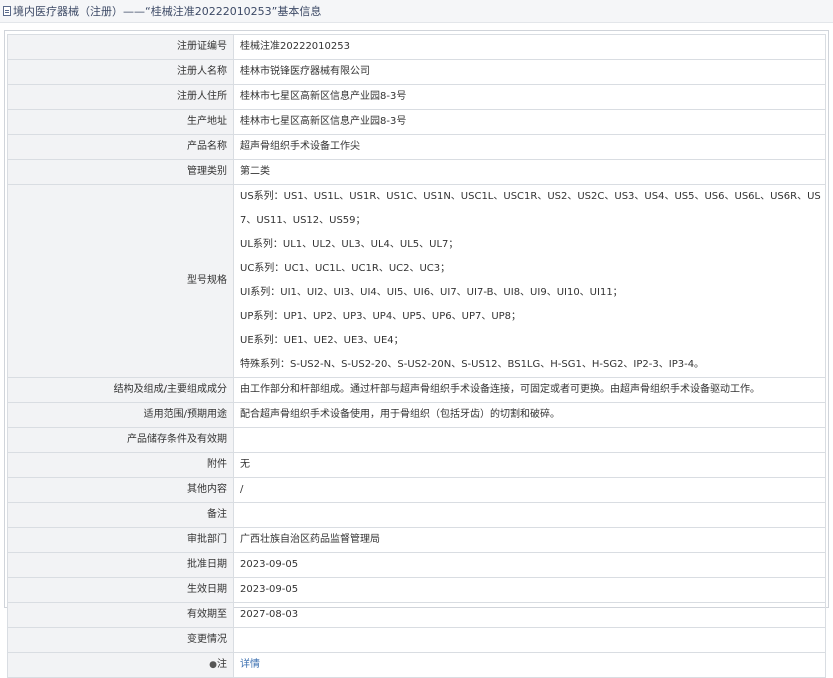  Describe the element at coordinates (120, 122) in the screenshot. I see `row-label: 生产地址` at that location.